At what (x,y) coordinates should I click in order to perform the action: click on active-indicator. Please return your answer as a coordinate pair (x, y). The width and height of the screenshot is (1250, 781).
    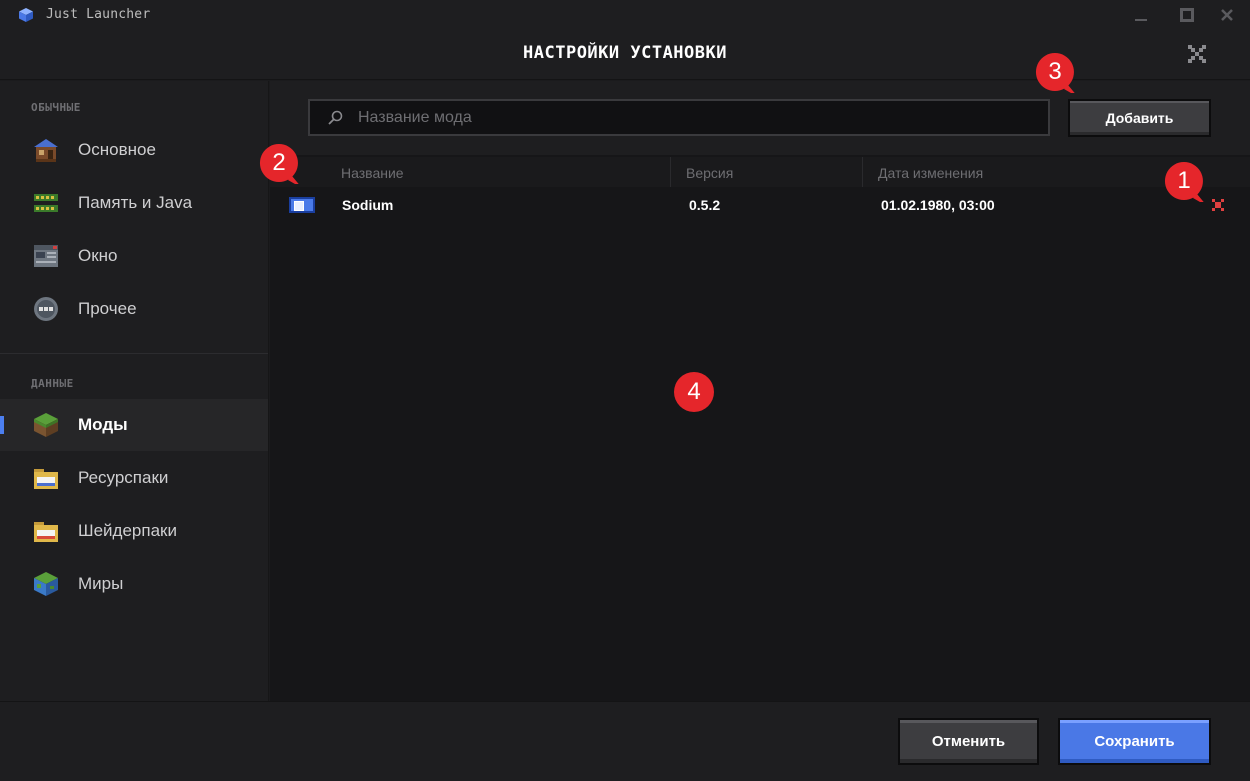
    Looking at the image, I should click on (2, 425).